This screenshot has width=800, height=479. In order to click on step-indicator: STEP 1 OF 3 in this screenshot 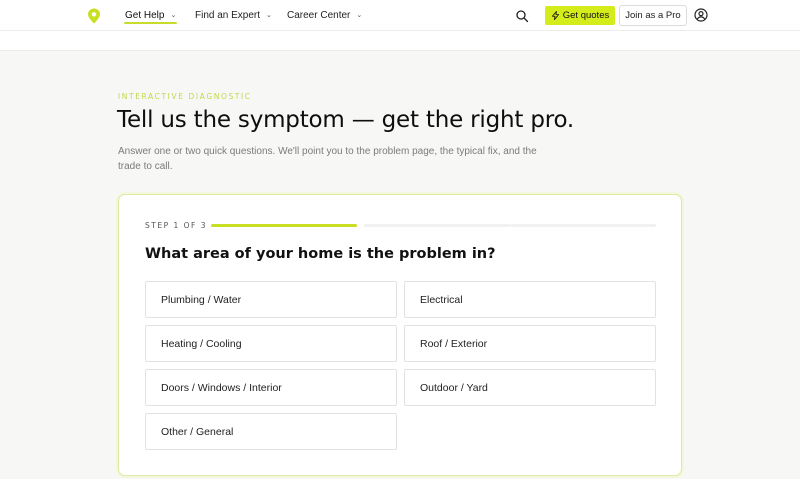, I will do `click(176, 225)`.